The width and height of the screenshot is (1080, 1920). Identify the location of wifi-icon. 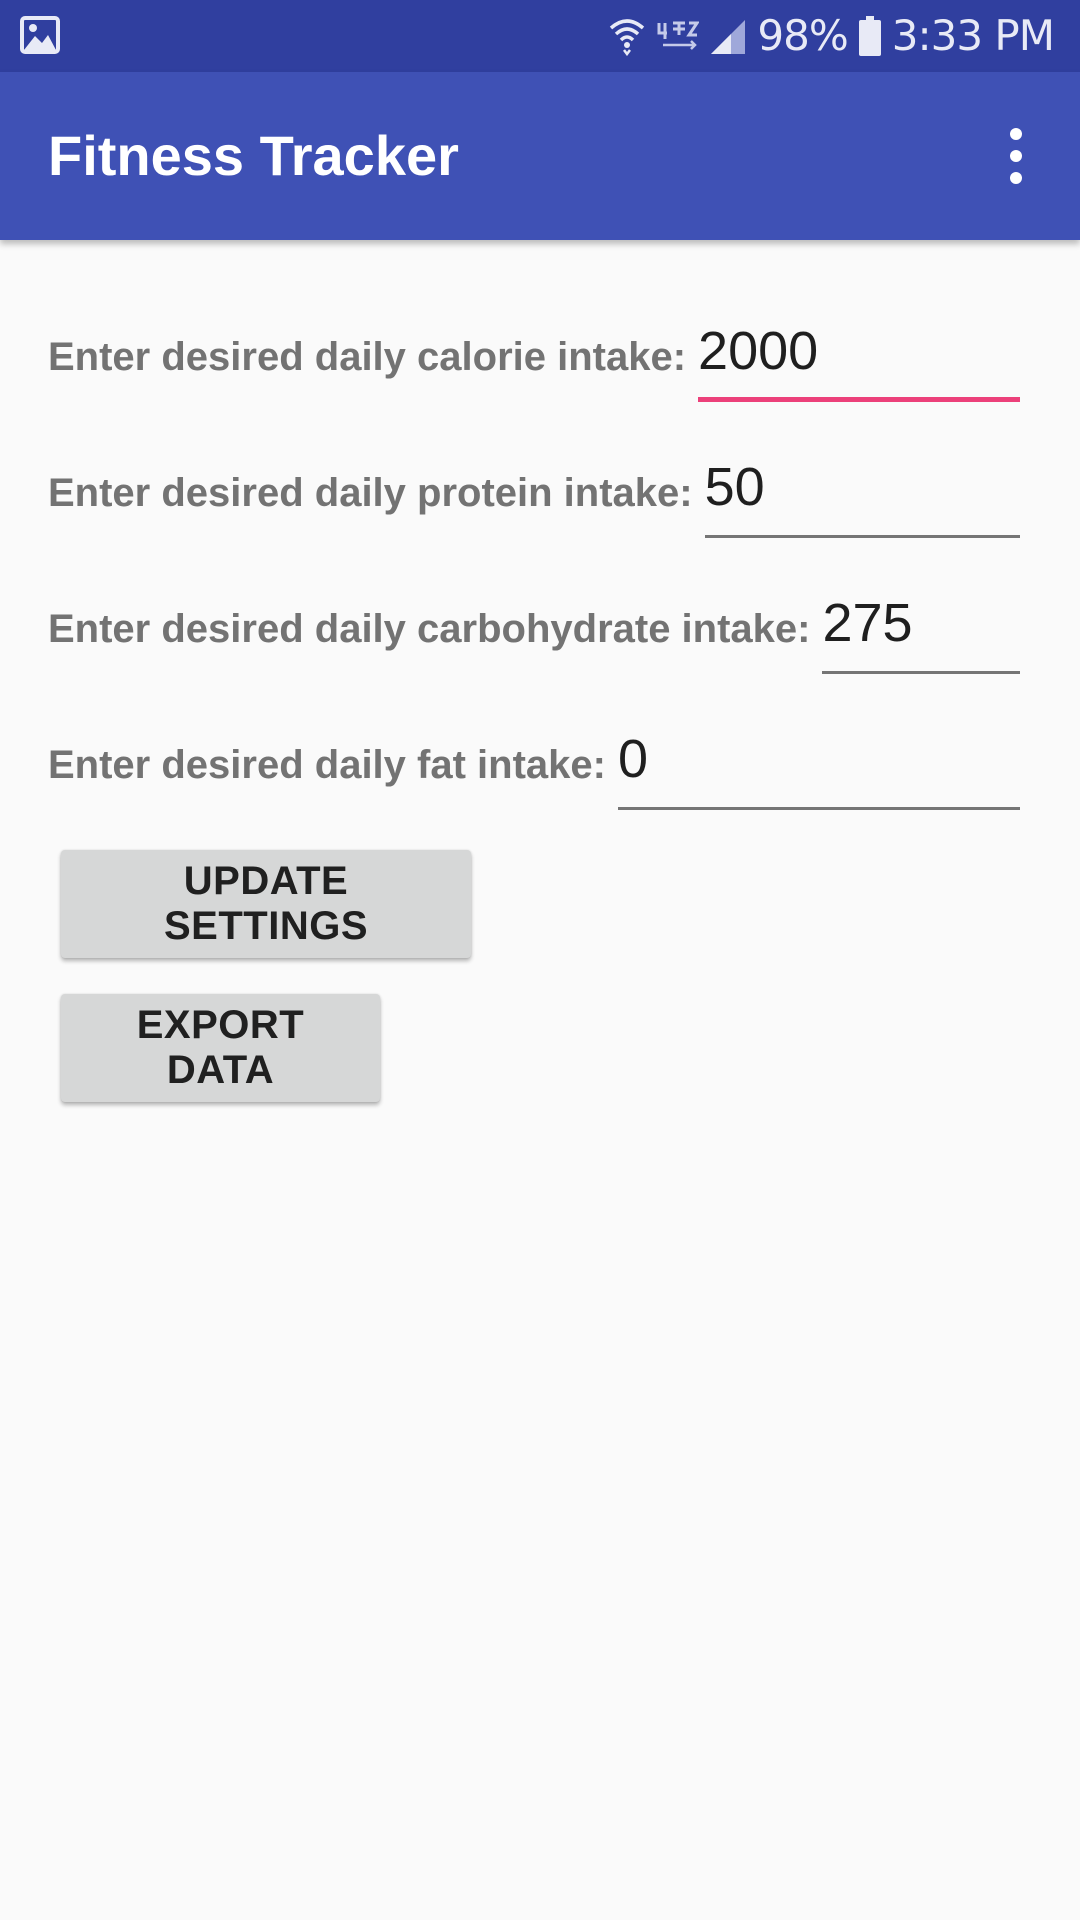
(627, 37).